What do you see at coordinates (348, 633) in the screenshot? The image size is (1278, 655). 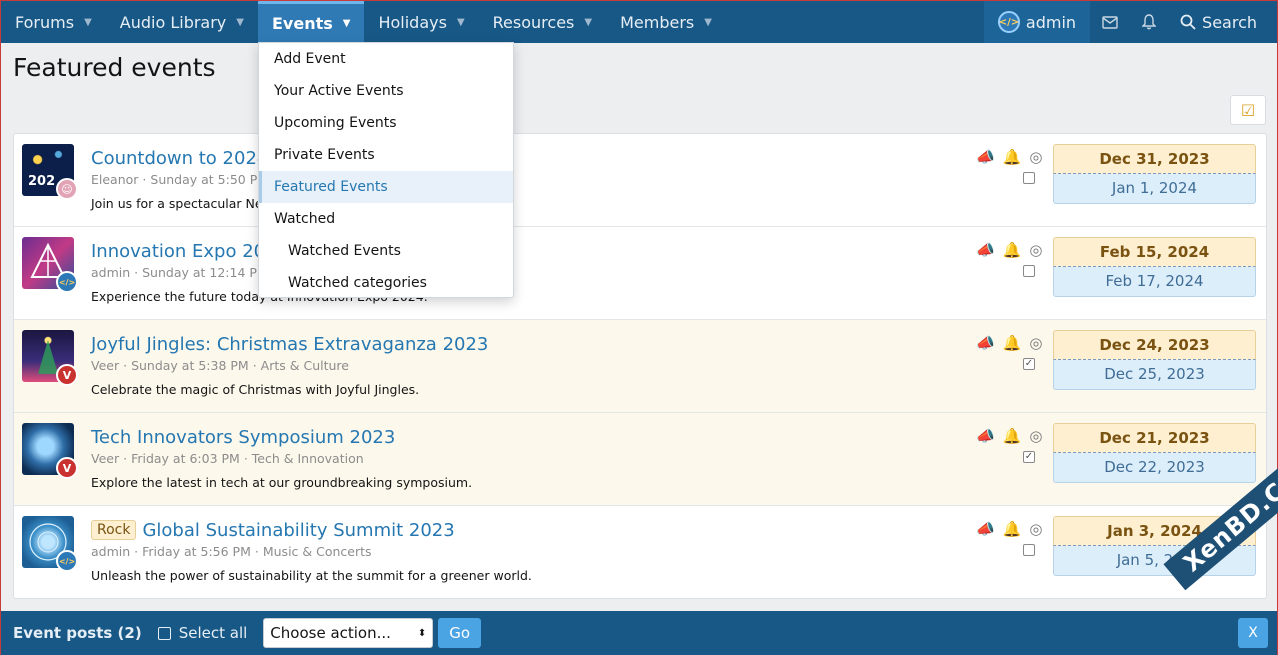 I see `action-select: Choose action... ⬍` at bounding box center [348, 633].